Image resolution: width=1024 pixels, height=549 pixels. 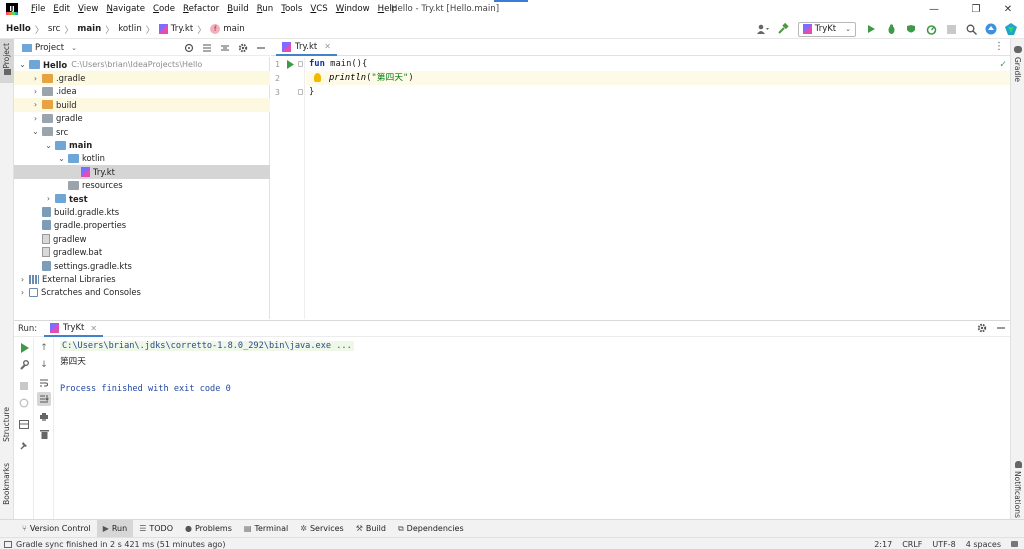 What do you see at coordinates (24, 445) in the screenshot?
I see `pin-icon` at bounding box center [24, 445].